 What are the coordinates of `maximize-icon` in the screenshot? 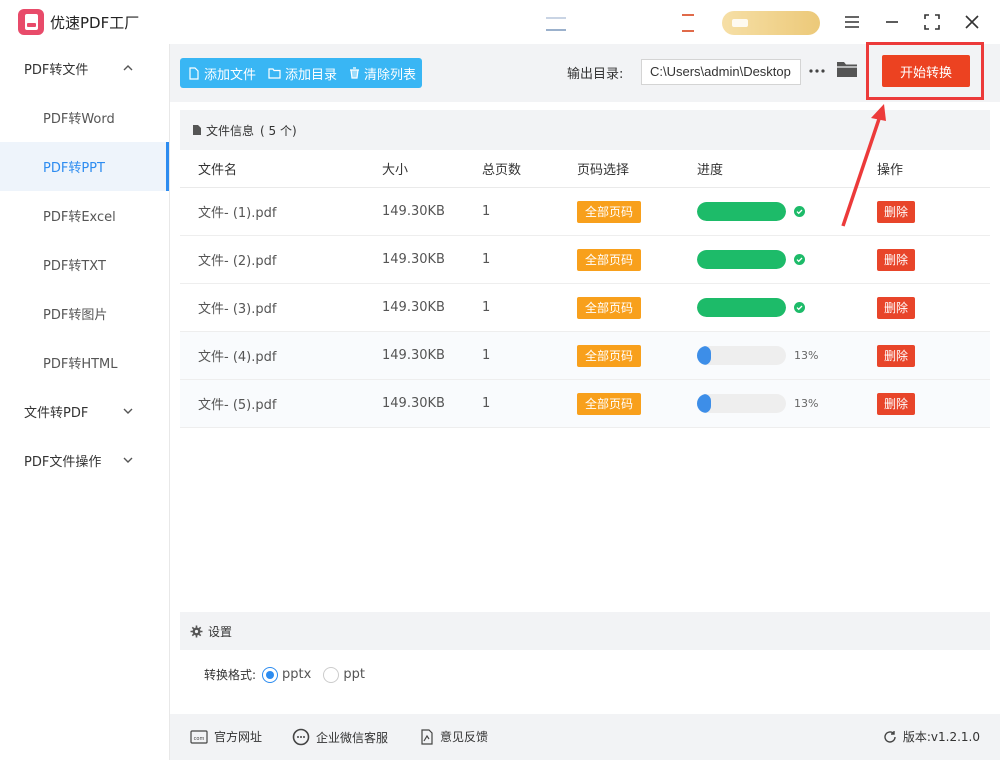 It's located at (932, 22).